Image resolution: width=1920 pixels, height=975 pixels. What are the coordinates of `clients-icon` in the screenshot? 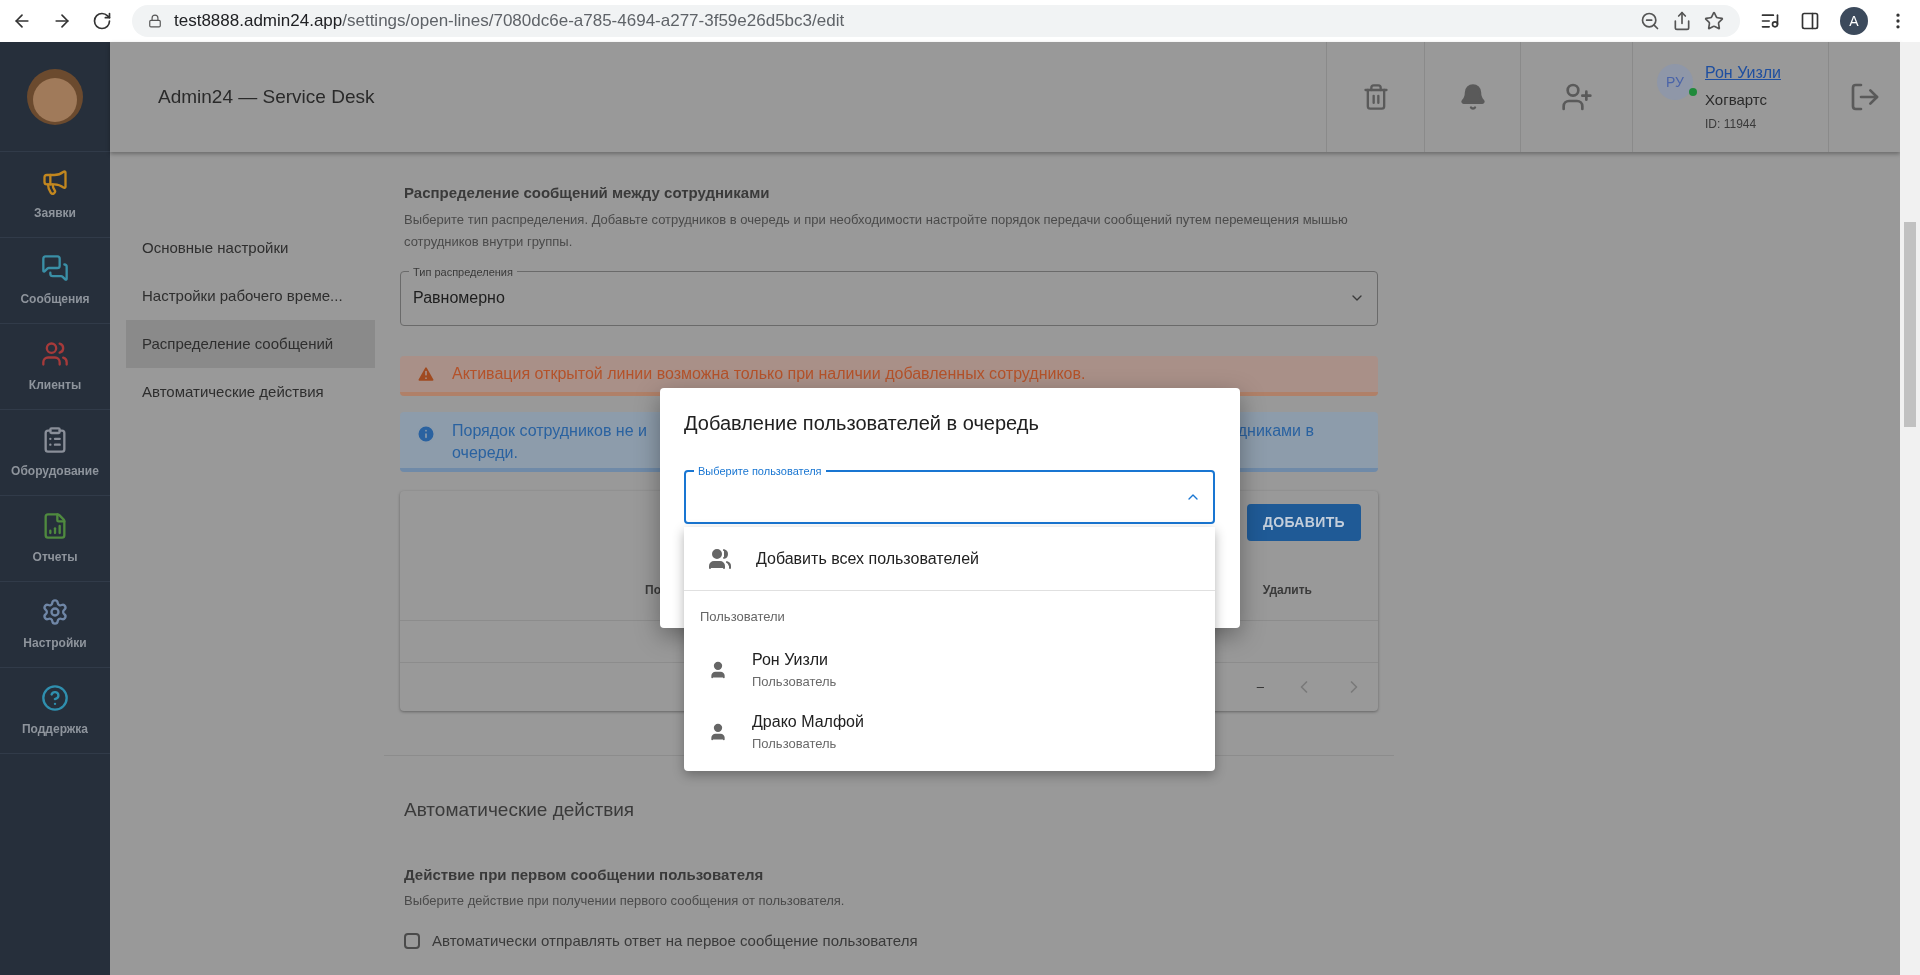 It's located at (55, 353).